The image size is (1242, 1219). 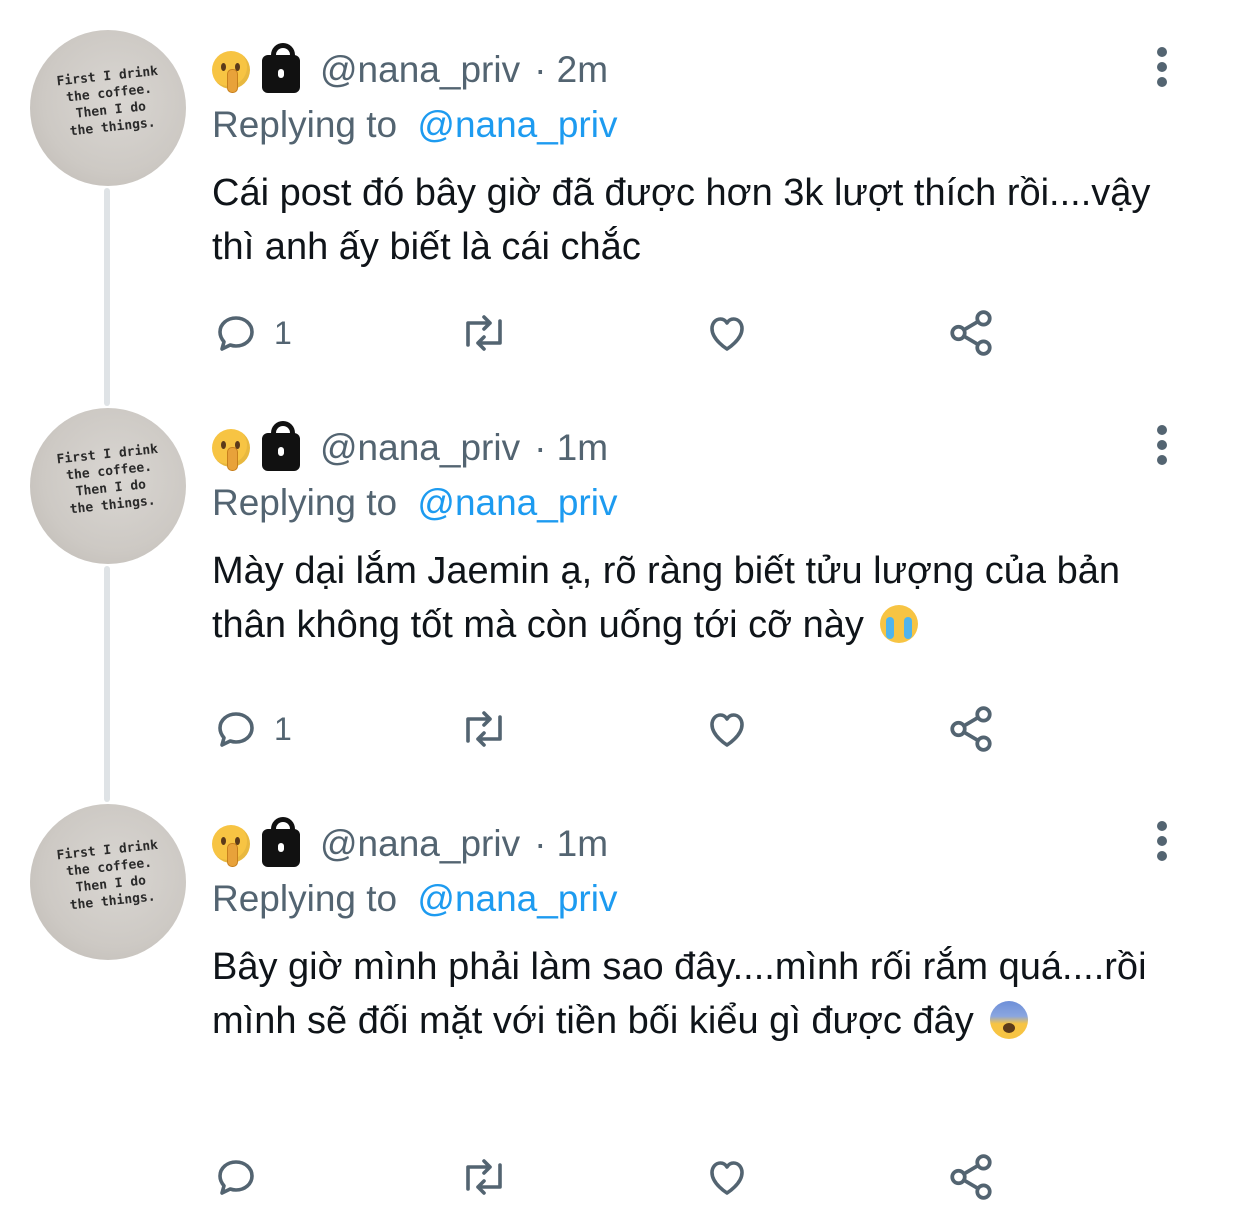 What do you see at coordinates (1009, 1020) in the screenshot?
I see `fearful-face-icon` at bounding box center [1009, 1020].